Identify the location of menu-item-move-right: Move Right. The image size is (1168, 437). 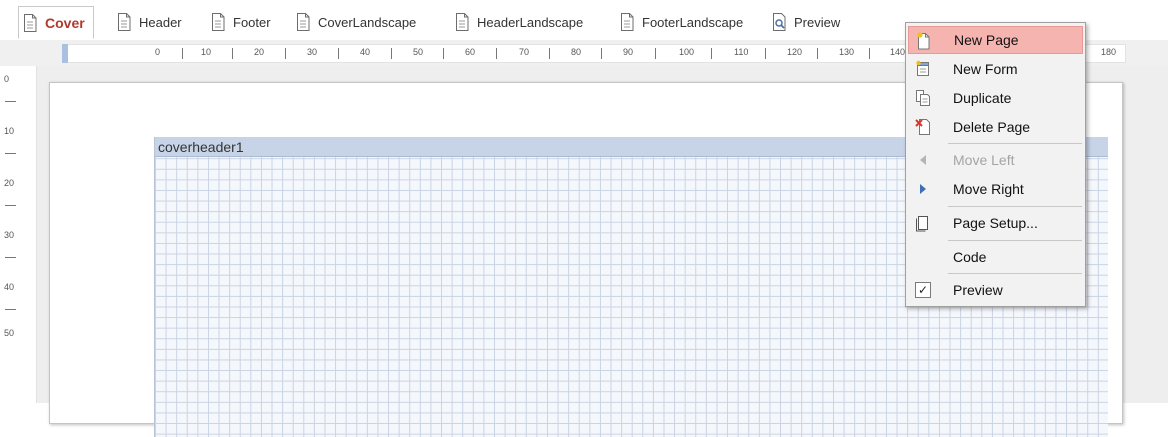
(995, 189).